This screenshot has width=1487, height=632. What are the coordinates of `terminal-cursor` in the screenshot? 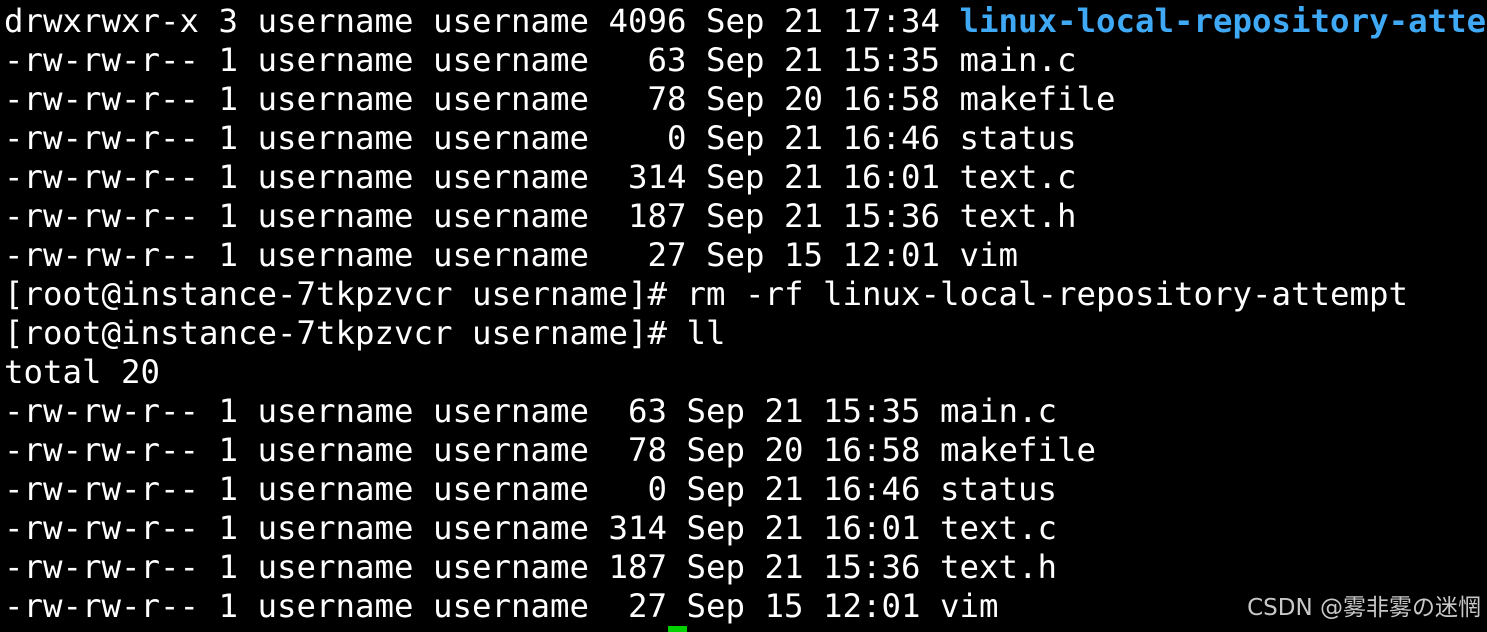 It's located at (677, 629).